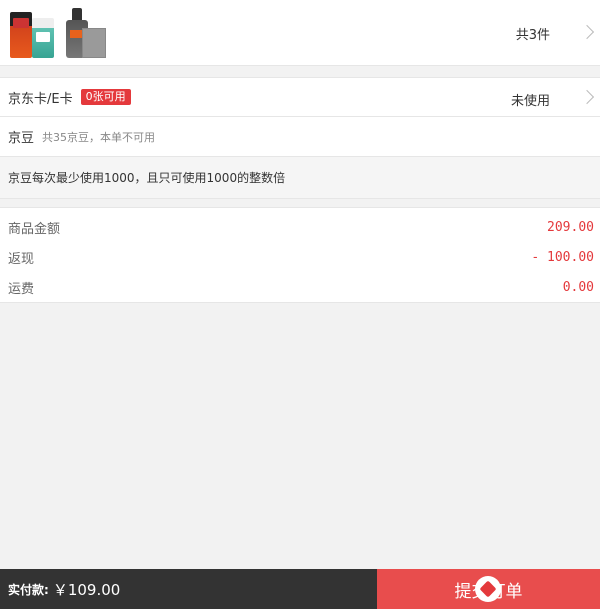 This screenshot has width=600, height=609. What do you see at coordinates (188, 589) in the screenshot?
I see `total-payment: 实付款: ￥109.00` at bounding box center [188, 589].